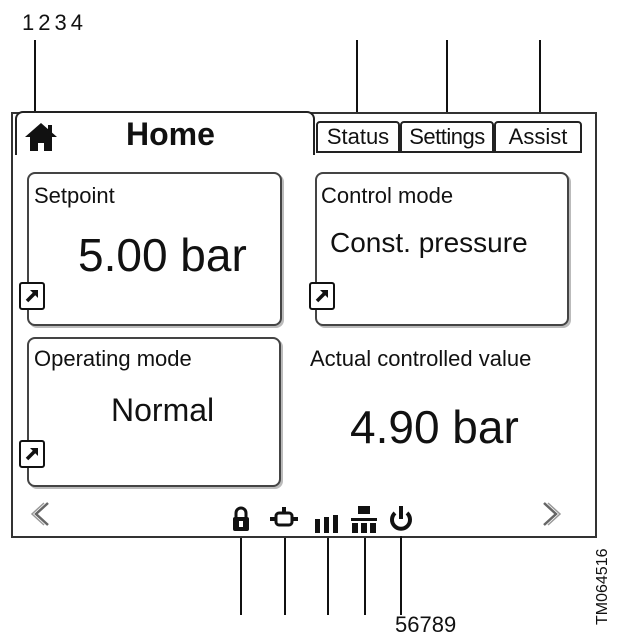  I want to click on callout-6: 6, so click(413, 624).